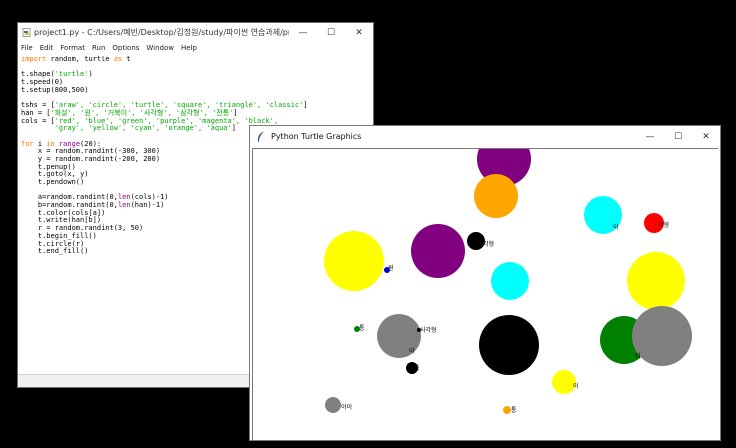  I want to click on code-token: t.setup(800,500), so click(55, 89).